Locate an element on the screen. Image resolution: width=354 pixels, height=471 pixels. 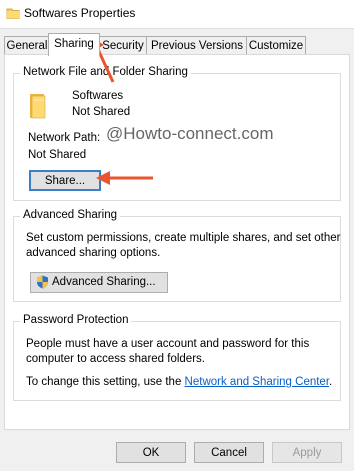
password-desc-2: computer to access shared folders. is located at coordinates (115, 359).